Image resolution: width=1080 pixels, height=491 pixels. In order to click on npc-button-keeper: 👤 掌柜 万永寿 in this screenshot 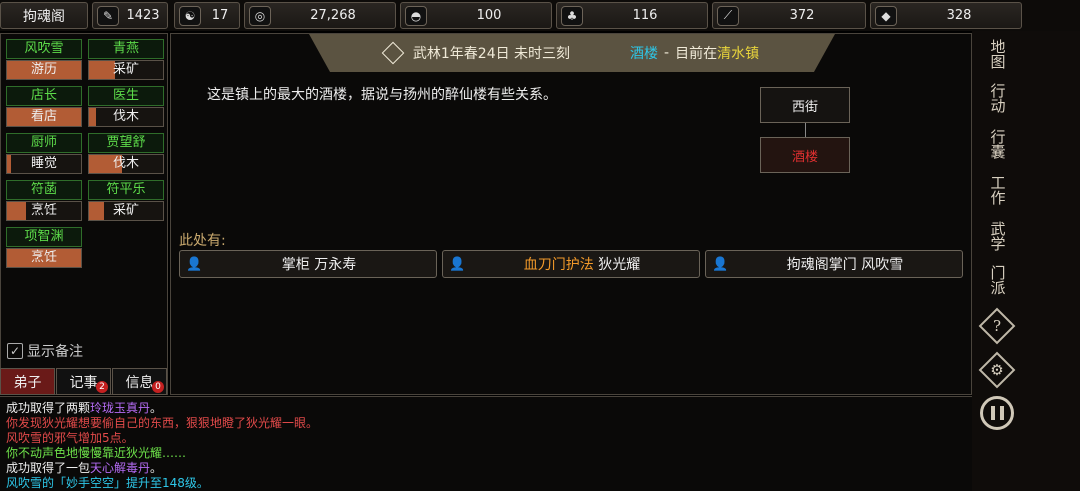, I will do `click(308, 264)`.